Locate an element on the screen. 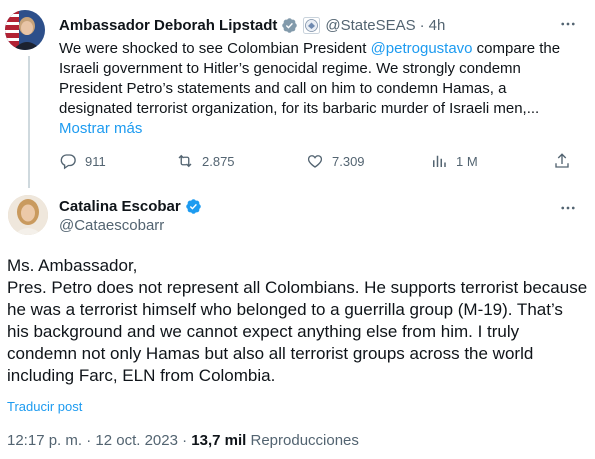  main-tweet-header: Catalina Escobar is located at coordinates (130, 206).